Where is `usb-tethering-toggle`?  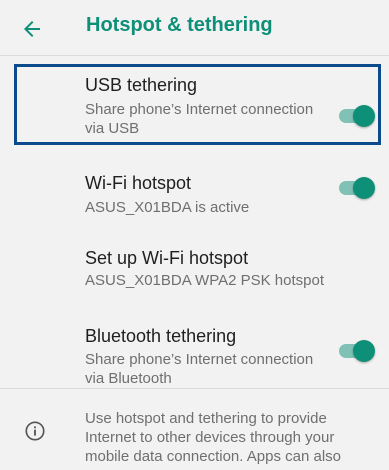 usb-tethering-toggle is located at coordinates (357, 116).